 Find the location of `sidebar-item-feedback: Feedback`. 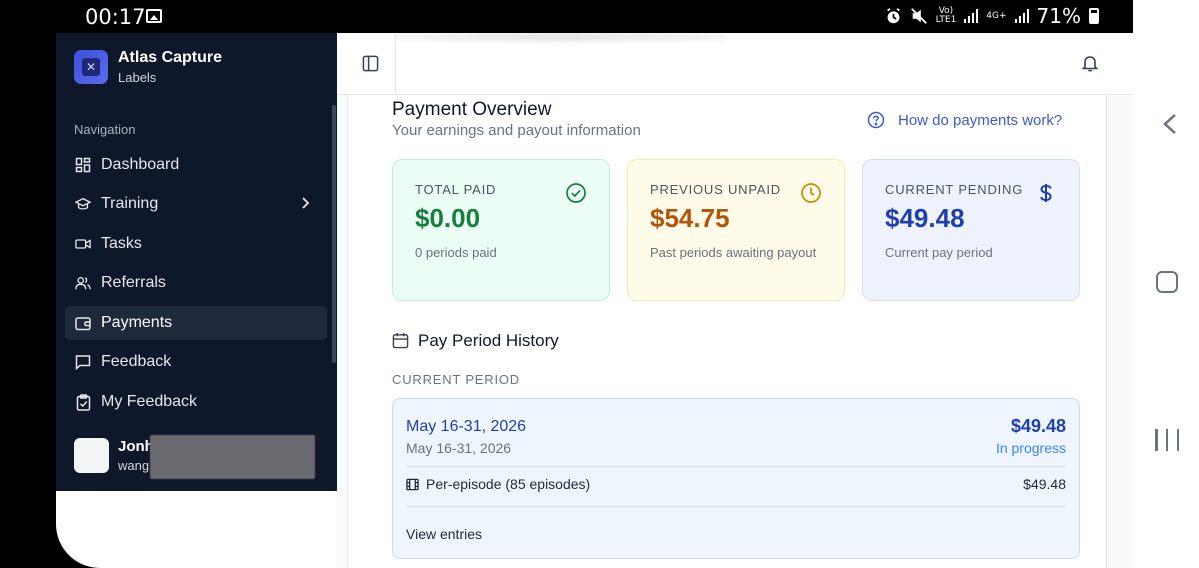

sidebar-item-feedback: Feedback is located at coordinates (196, 362).